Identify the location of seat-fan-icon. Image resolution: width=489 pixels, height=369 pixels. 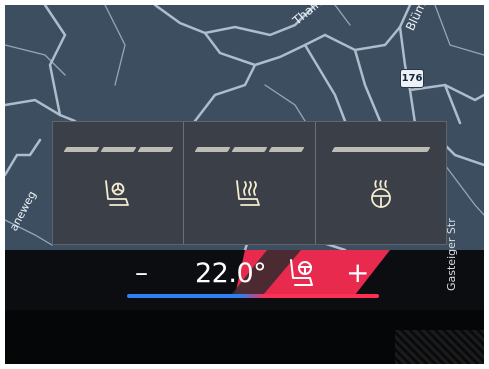
(117, 193).